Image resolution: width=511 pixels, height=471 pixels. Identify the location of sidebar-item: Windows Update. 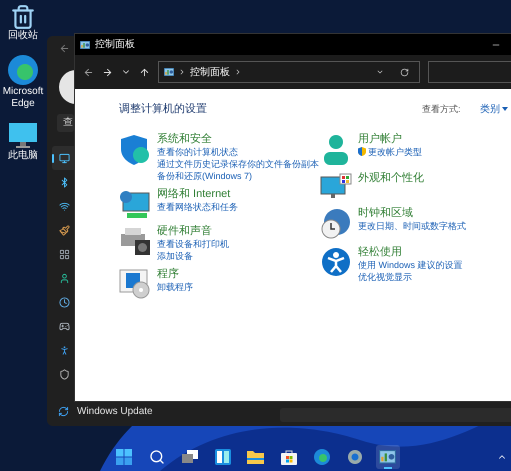
(102, 411).